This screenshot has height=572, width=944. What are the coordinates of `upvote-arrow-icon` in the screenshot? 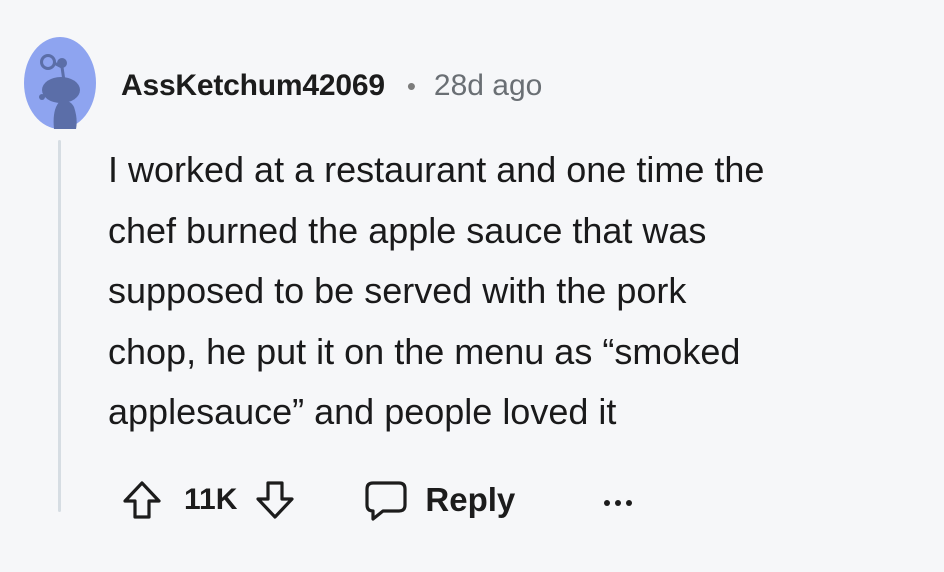 It's located at (142, 500).